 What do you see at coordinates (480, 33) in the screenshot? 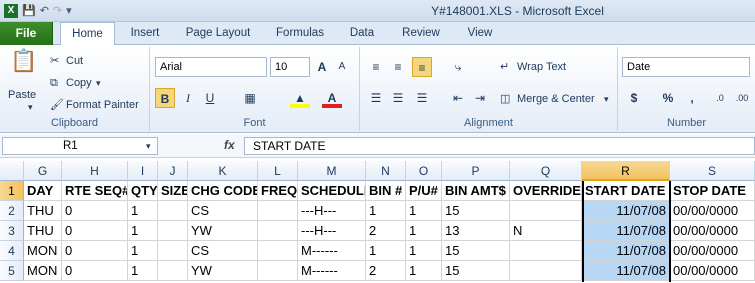
I see `tab-view: View` at bounding box center [480, 33].